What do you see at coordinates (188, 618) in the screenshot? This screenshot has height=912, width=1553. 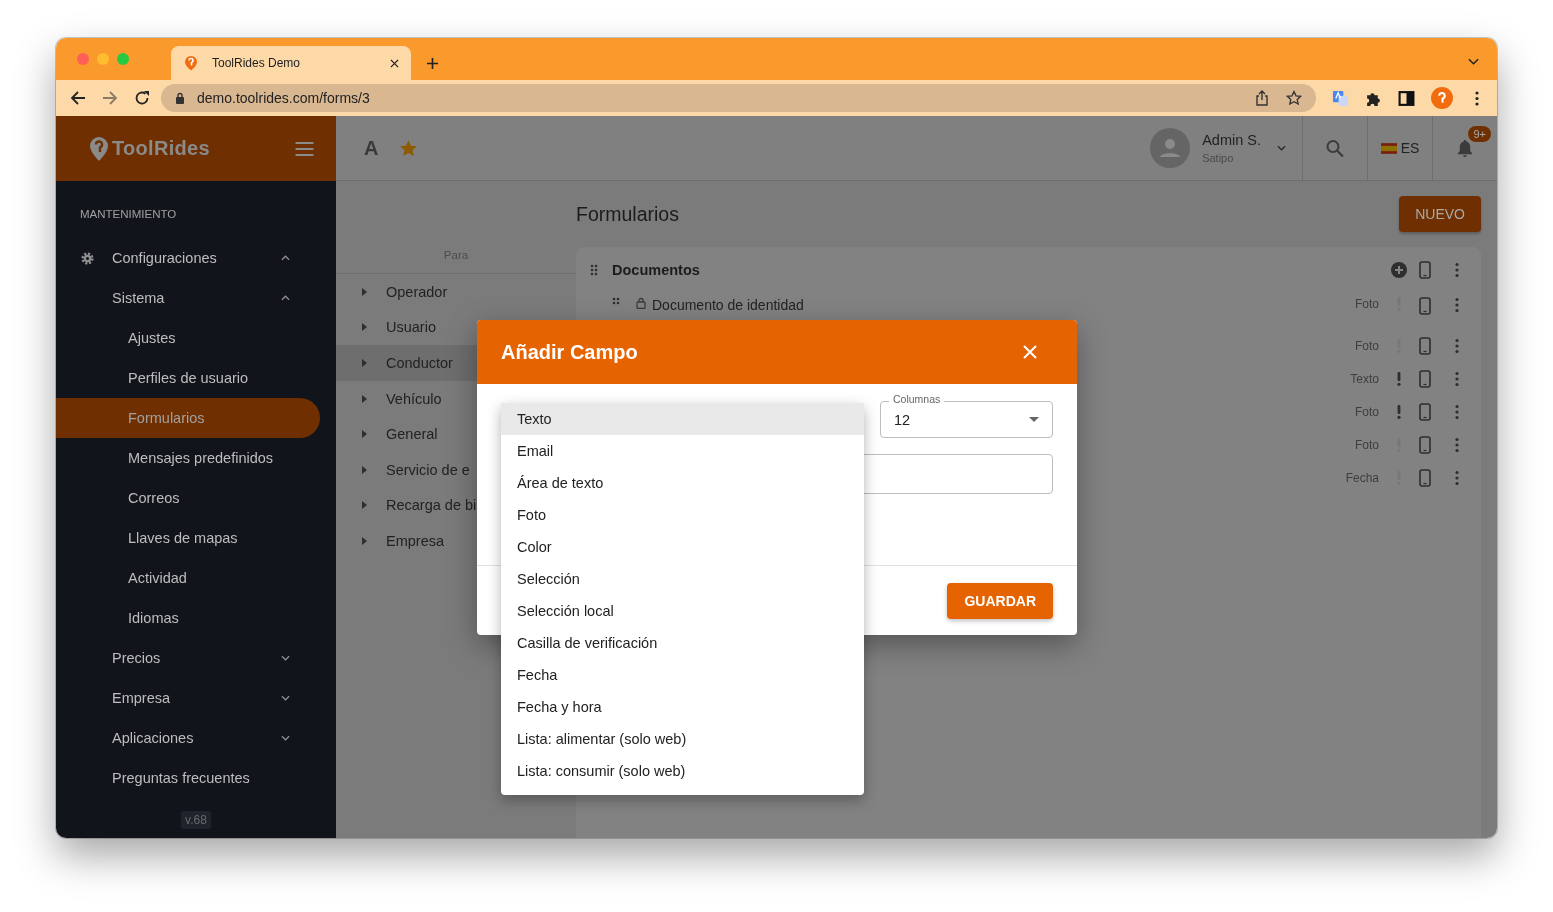 I see `sidebar-item: Idiomas` at bounding box center [188, 618].